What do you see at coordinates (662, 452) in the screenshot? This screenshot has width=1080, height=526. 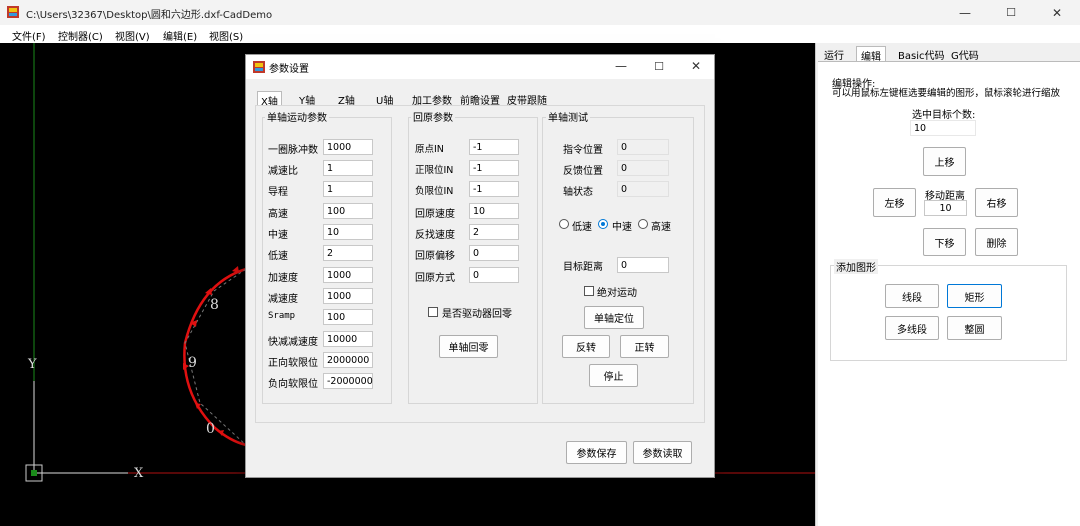 I see `load-params-button: 参数读取` at bounding box center [662, 452].